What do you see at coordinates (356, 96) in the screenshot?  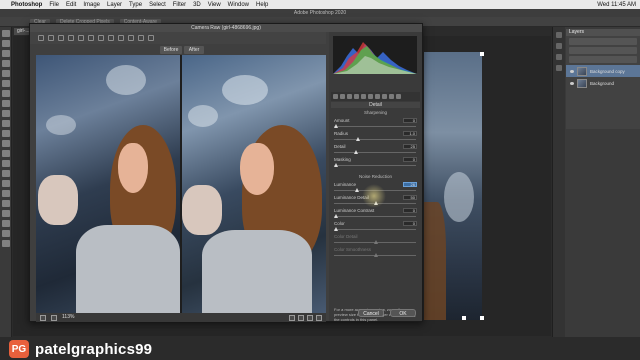 I see `hsl-tab-icon` at bounding box center [356, 96].